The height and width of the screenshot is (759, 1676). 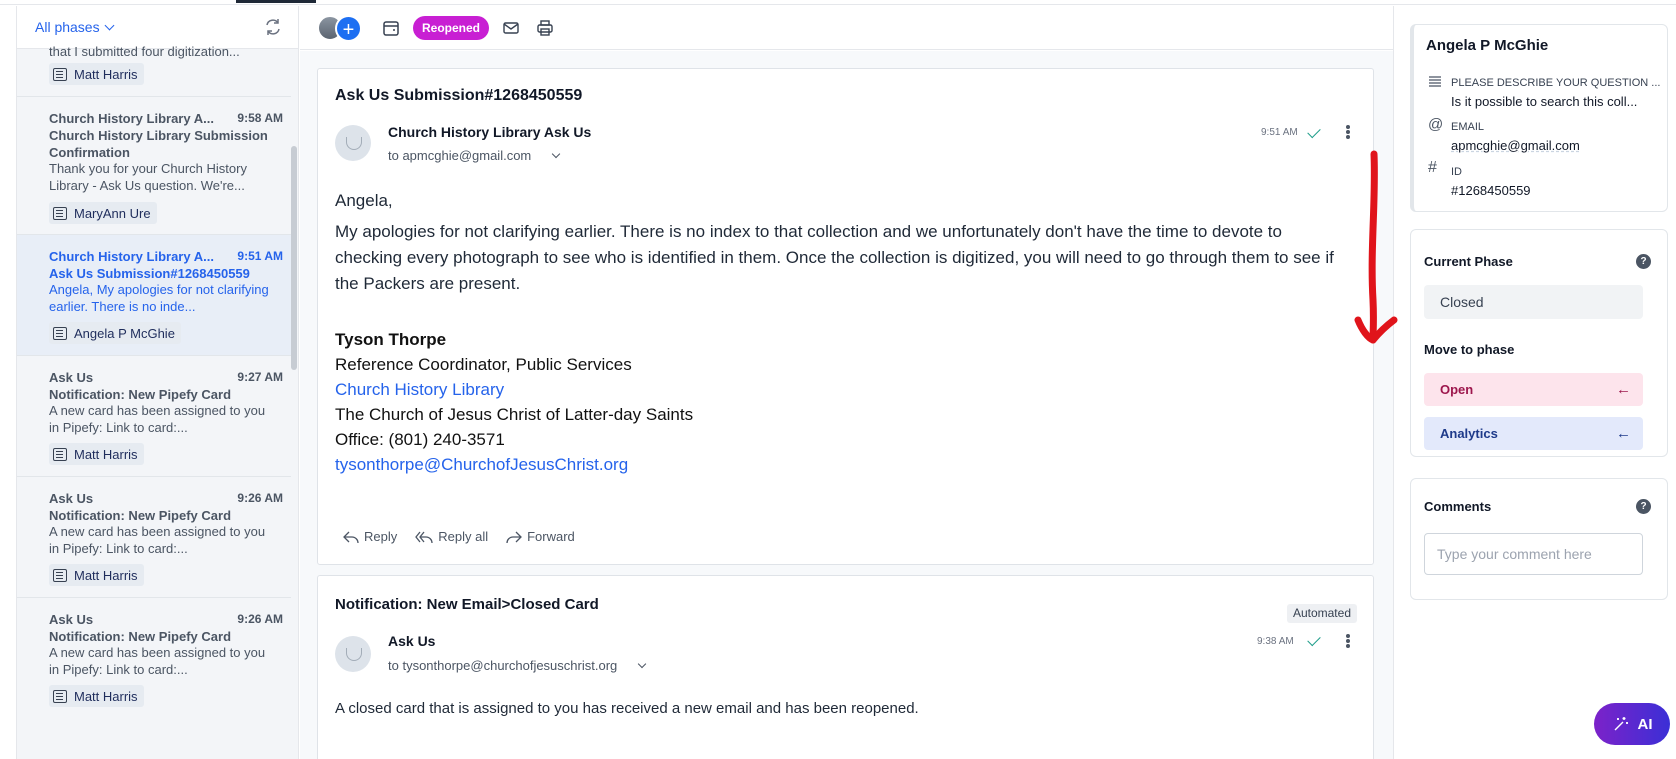 I want to click on ai-assistant-button: AI, so click(x=1632, y=724).